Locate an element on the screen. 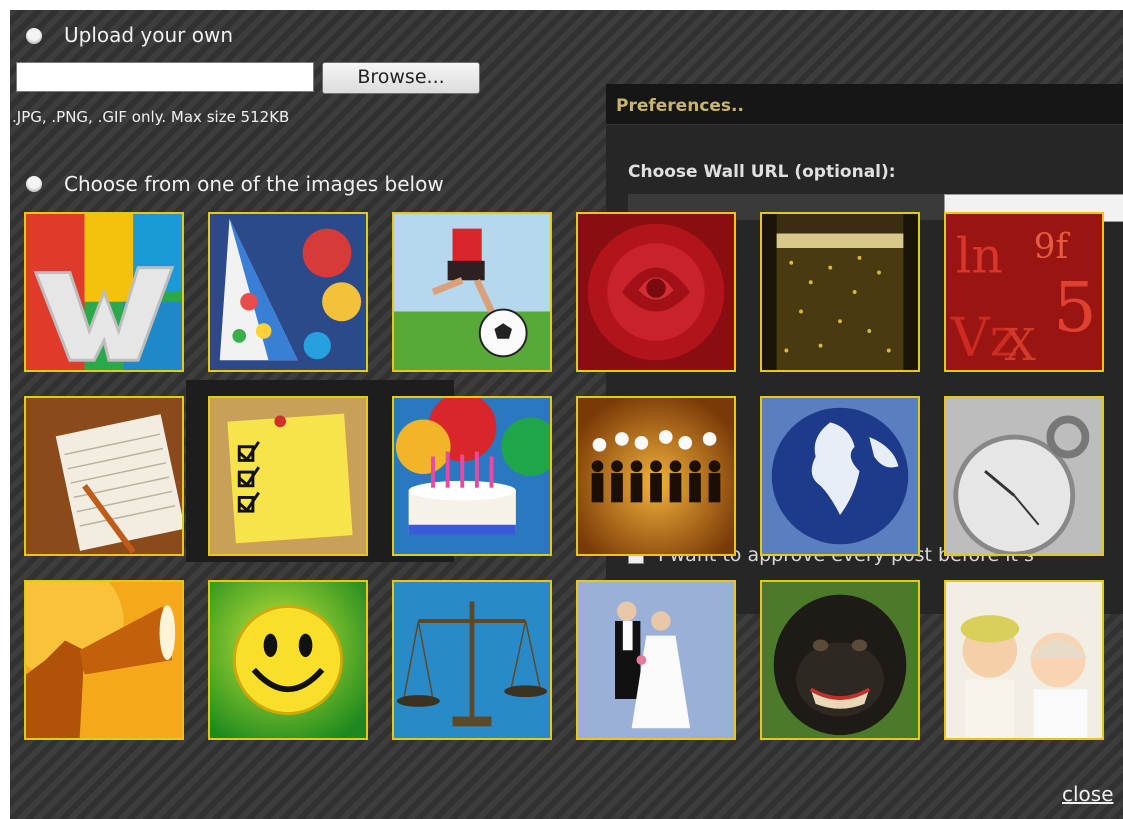 The height and width of the screenshot is (819, 1123). close-link: close is located at coordinates (1088, 794).